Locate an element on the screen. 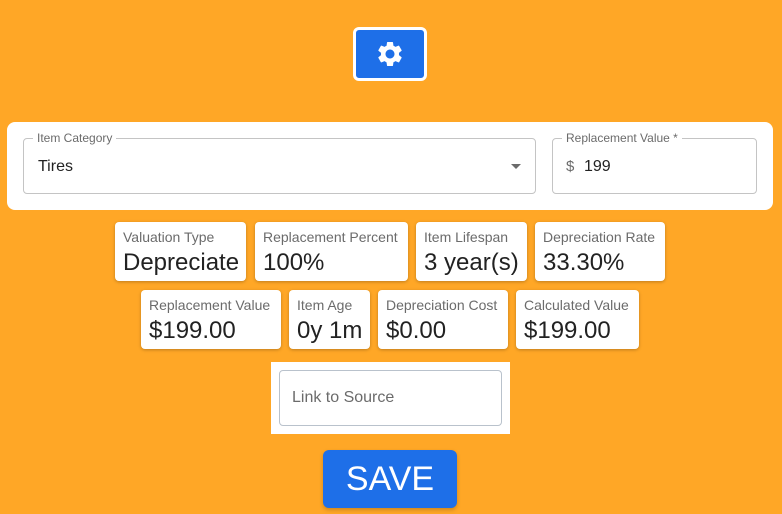  save-button: SAVE is located at coordinates (390, 479).